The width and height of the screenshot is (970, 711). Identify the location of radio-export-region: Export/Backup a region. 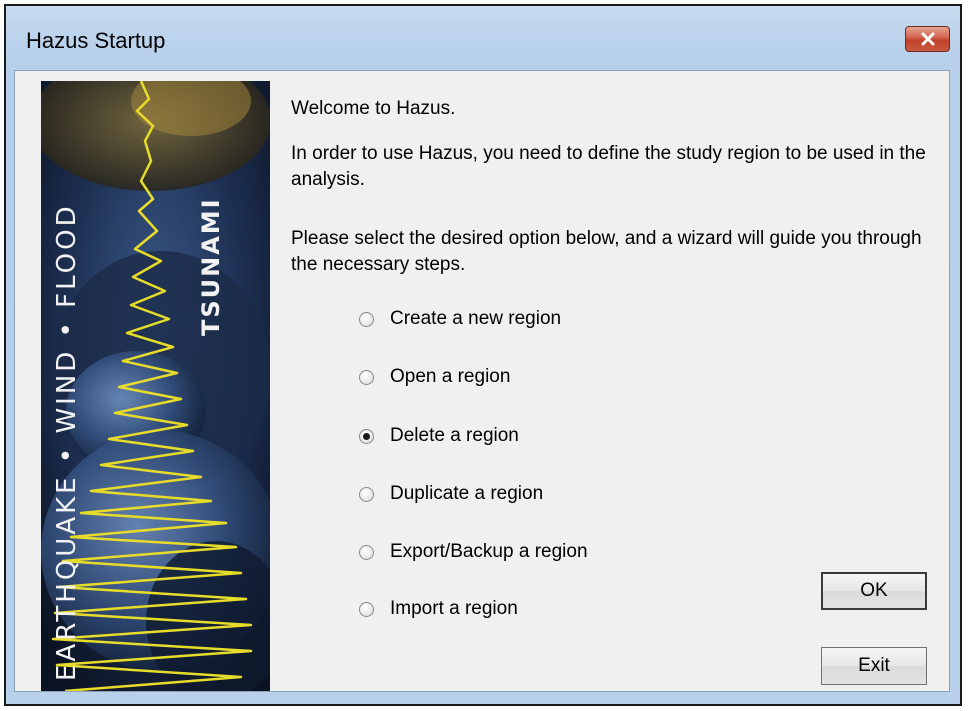
(473, 552).